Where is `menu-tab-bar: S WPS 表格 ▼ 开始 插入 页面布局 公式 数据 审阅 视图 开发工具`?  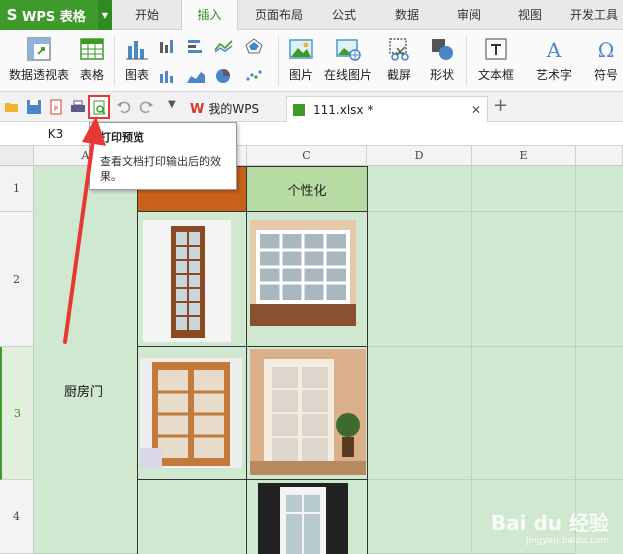 menu-tab-bar: S WPS 表格 ▼ 开始 插入 页面布局 公式 数据 审阅 视图 开发工具 is located at coordinates (311, 15).